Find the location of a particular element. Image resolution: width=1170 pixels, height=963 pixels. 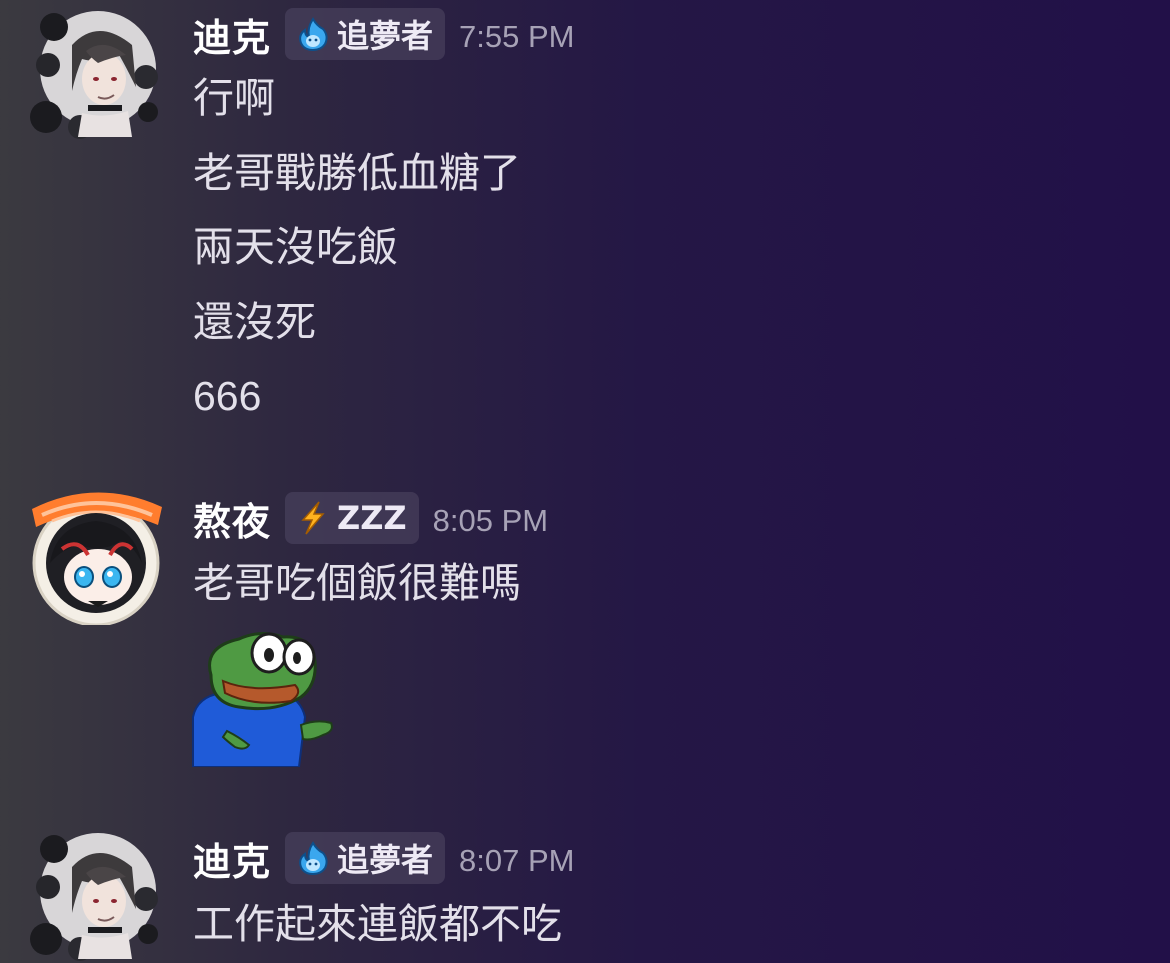

message-header: 迪克 追夢者 8:07 PM is located at coordinates (383, 858).